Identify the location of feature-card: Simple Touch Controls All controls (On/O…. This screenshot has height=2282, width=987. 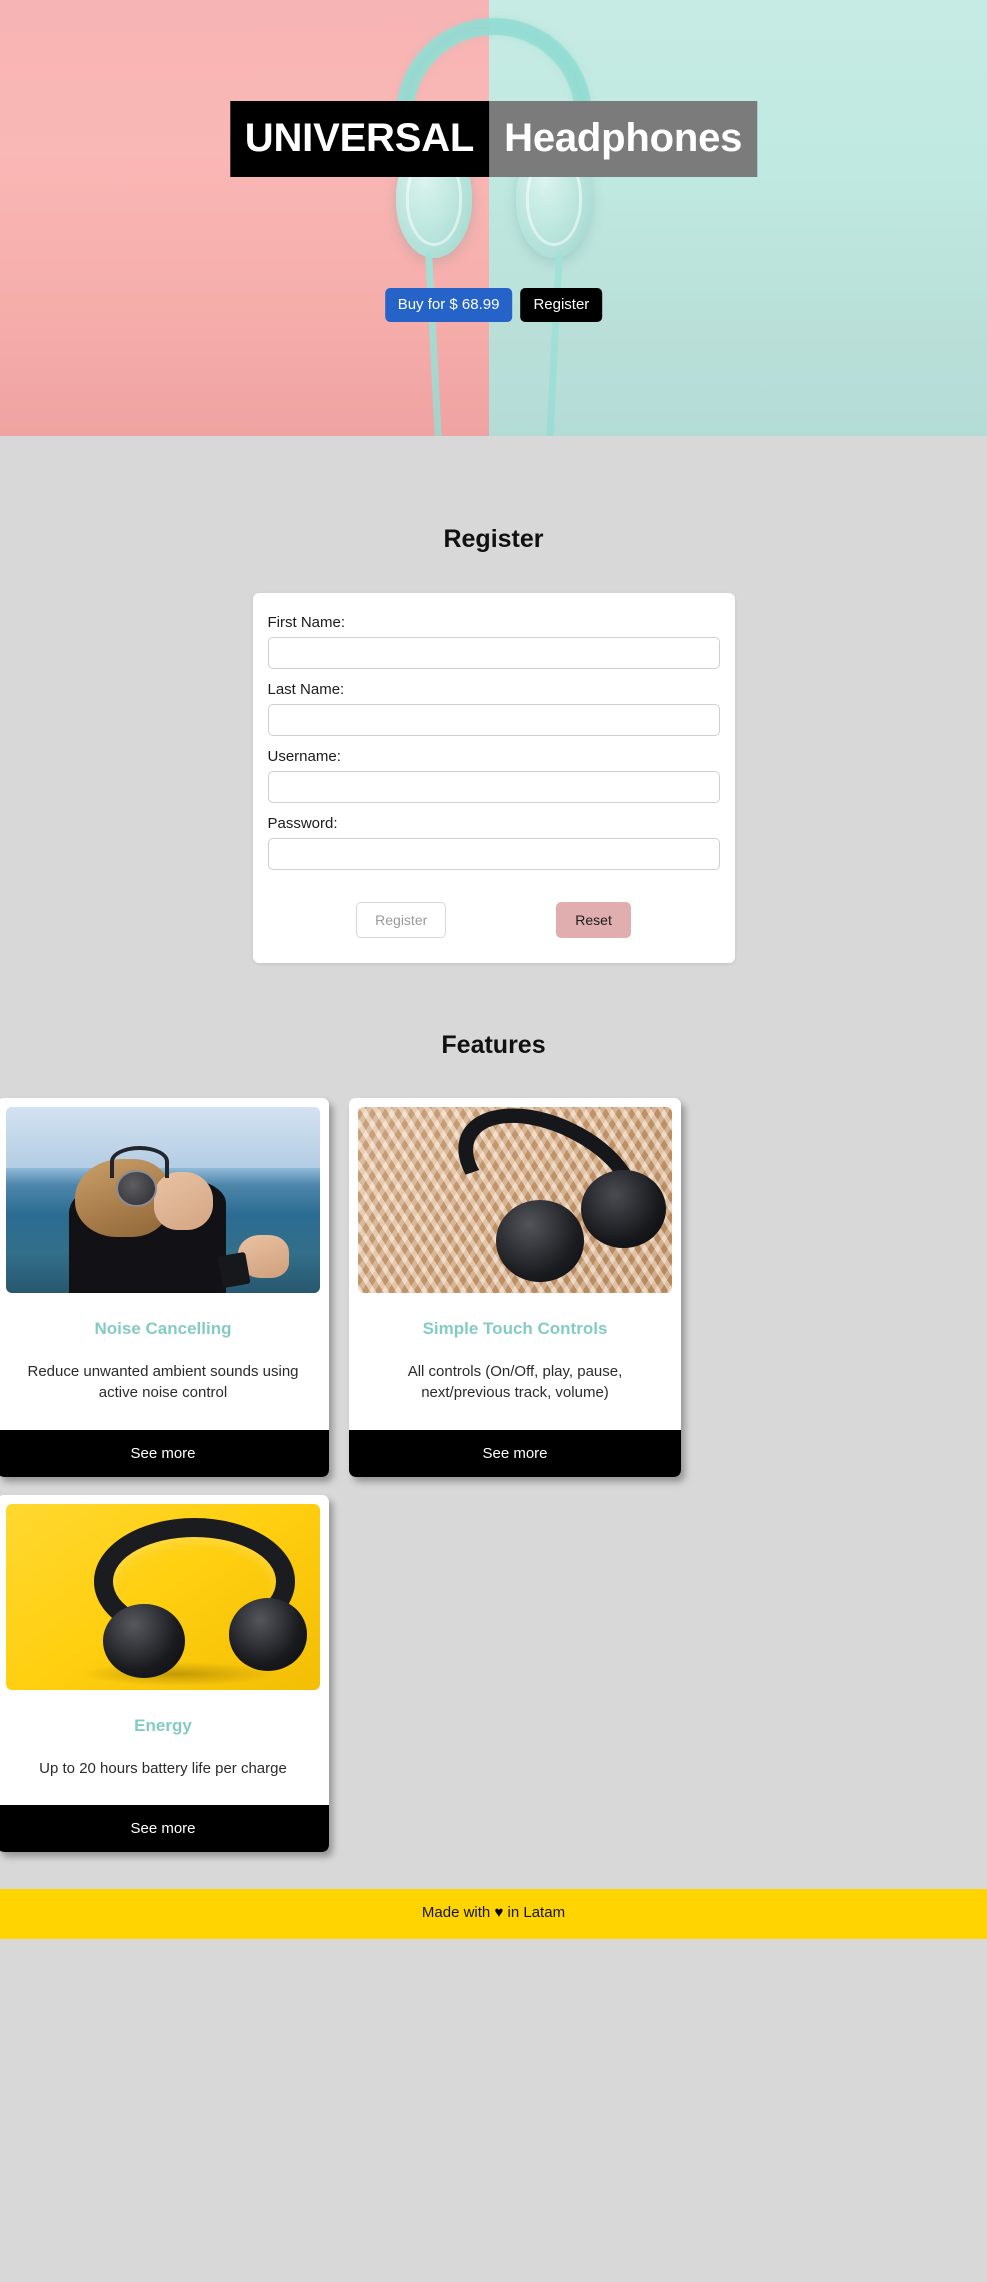
(515, 1287).